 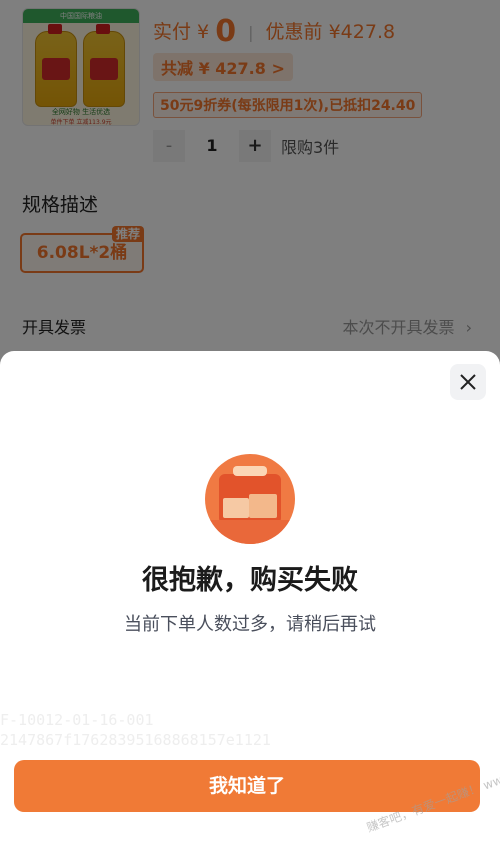 I want to click on dialog-title: 很抱歉，购买失败, so click(x=250, y=580).